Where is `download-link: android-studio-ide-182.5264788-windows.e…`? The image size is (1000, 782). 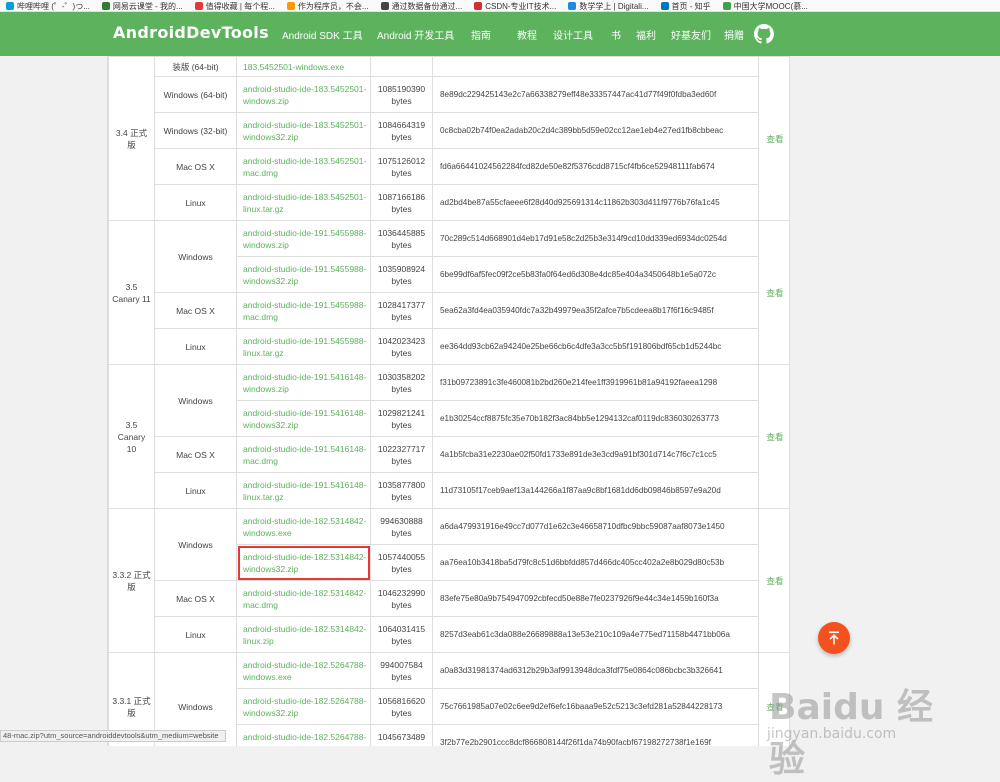 download-link: android-studio-ide-182.5264788-windows.e… is located at coordinates (303, 670).